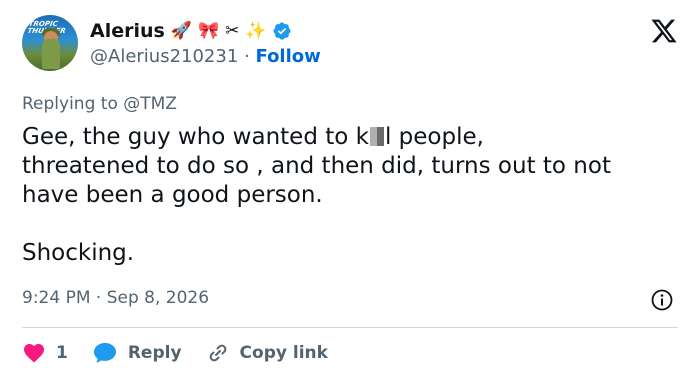 The width and height of the screenshot is (700, 379). I want to click on ribbon-emoji-icon: 🎀, so click(209, 31).